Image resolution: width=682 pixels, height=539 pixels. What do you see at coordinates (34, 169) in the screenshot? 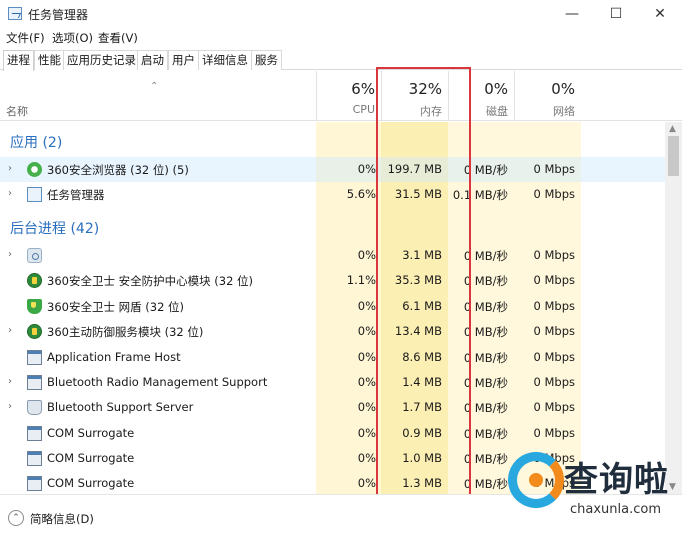
I see `browser-360-icon` at bounding box center [34, 169].